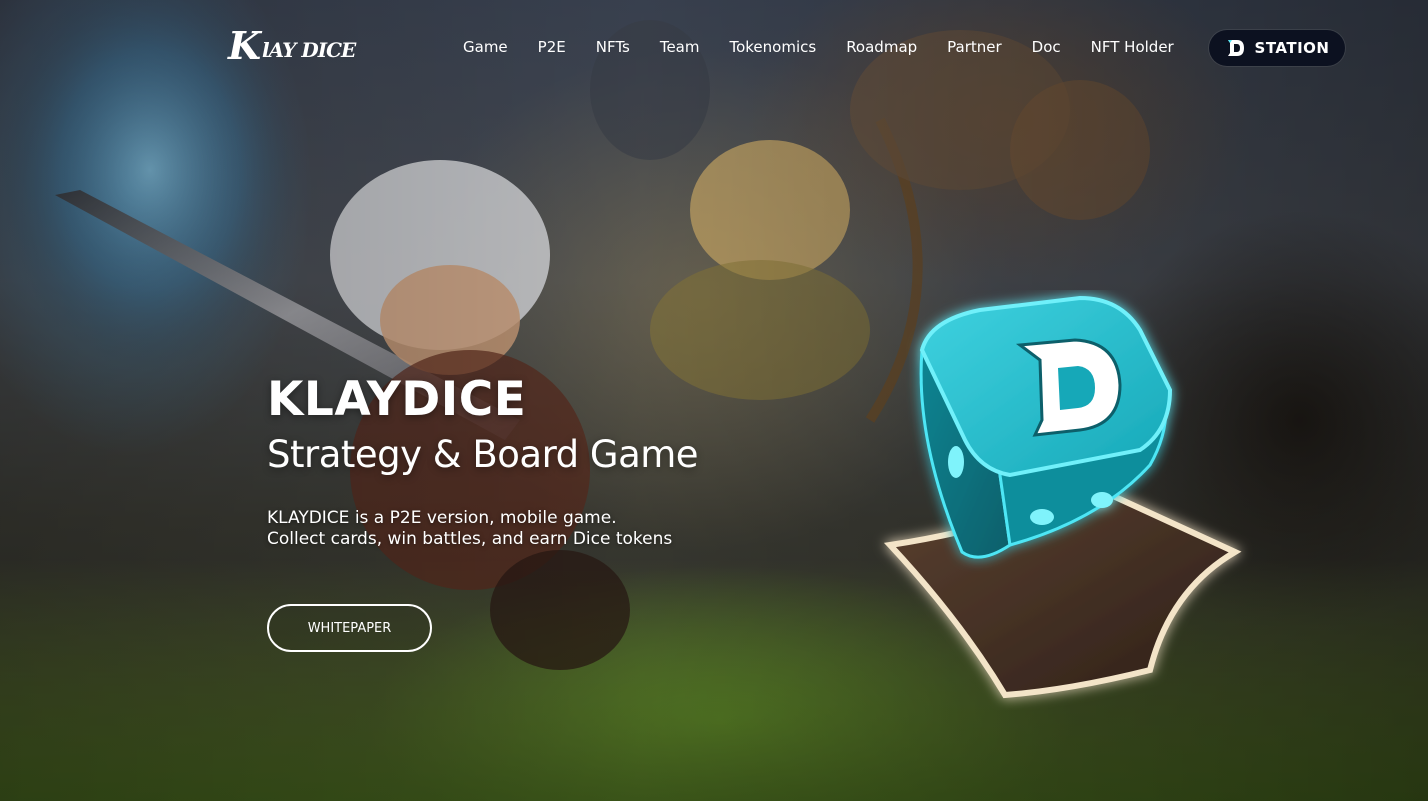  I want to click on nav-item-doc: Doc, so click(1046, 47).